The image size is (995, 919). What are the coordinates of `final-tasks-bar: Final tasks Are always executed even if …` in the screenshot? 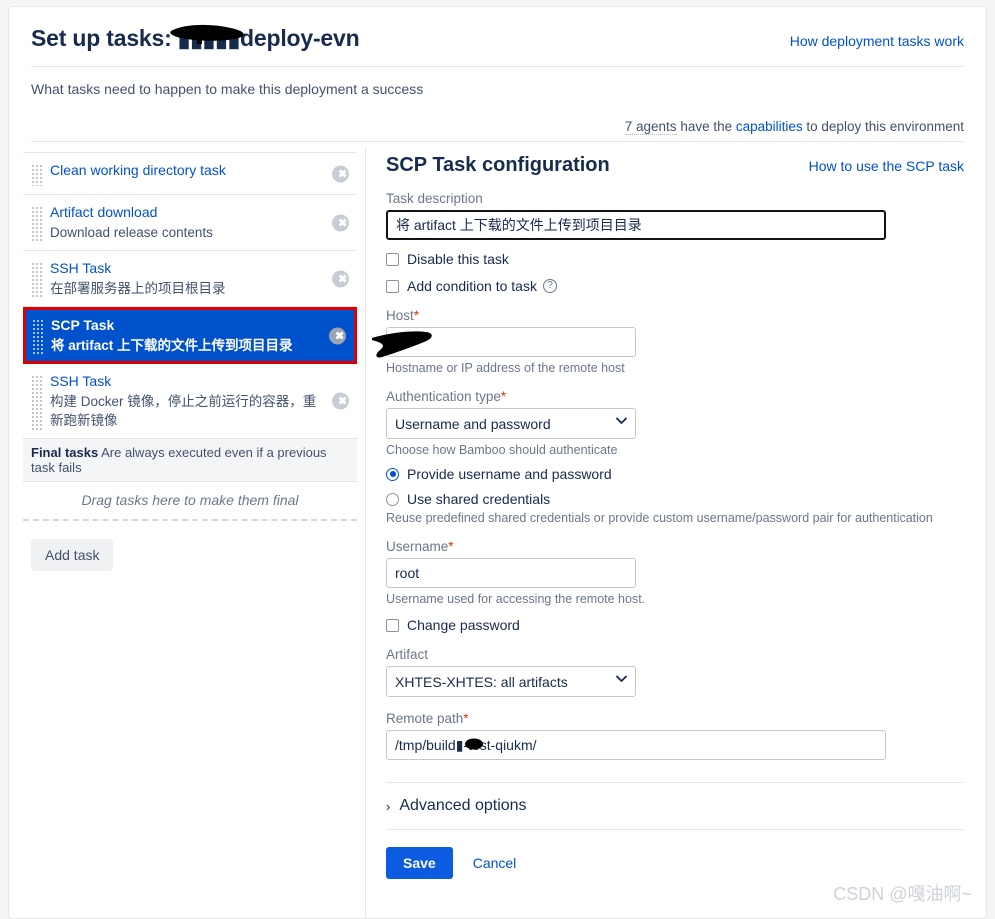 It's located at (190, 460).